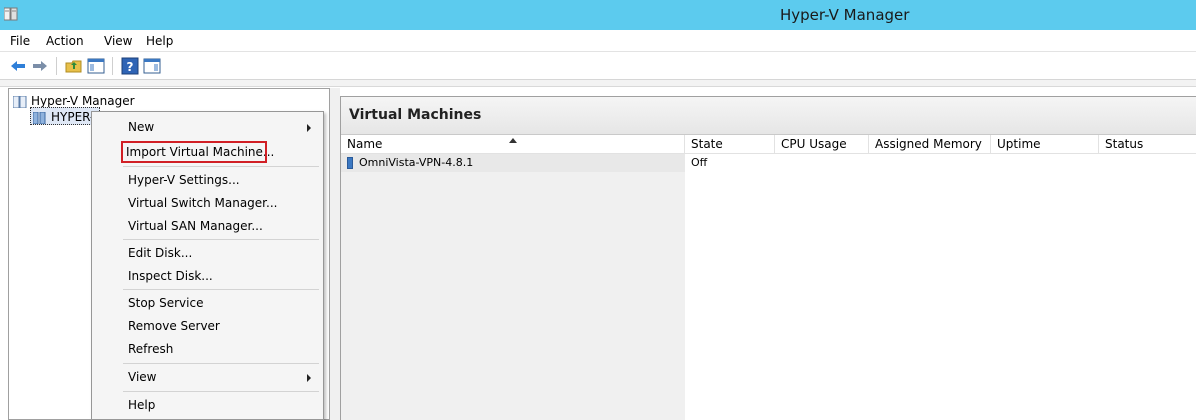 This screenshot has height=420, width=1196. Describe the element at coordinates (65, 116) in the screenshot. I see `tree-item-server: HYPER-V` at that location.